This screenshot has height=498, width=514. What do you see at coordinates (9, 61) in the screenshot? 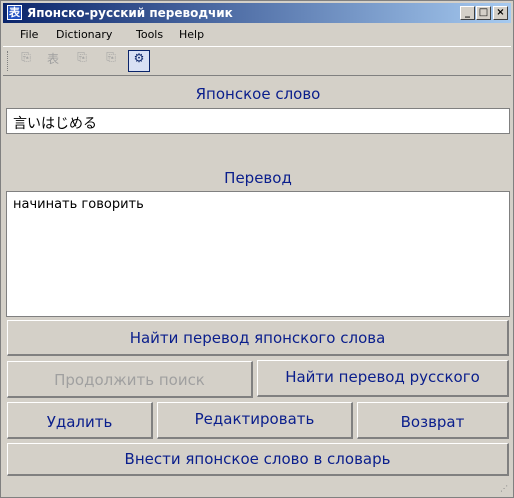
I see `toolbar-grip` at bounding box center [9, 61].